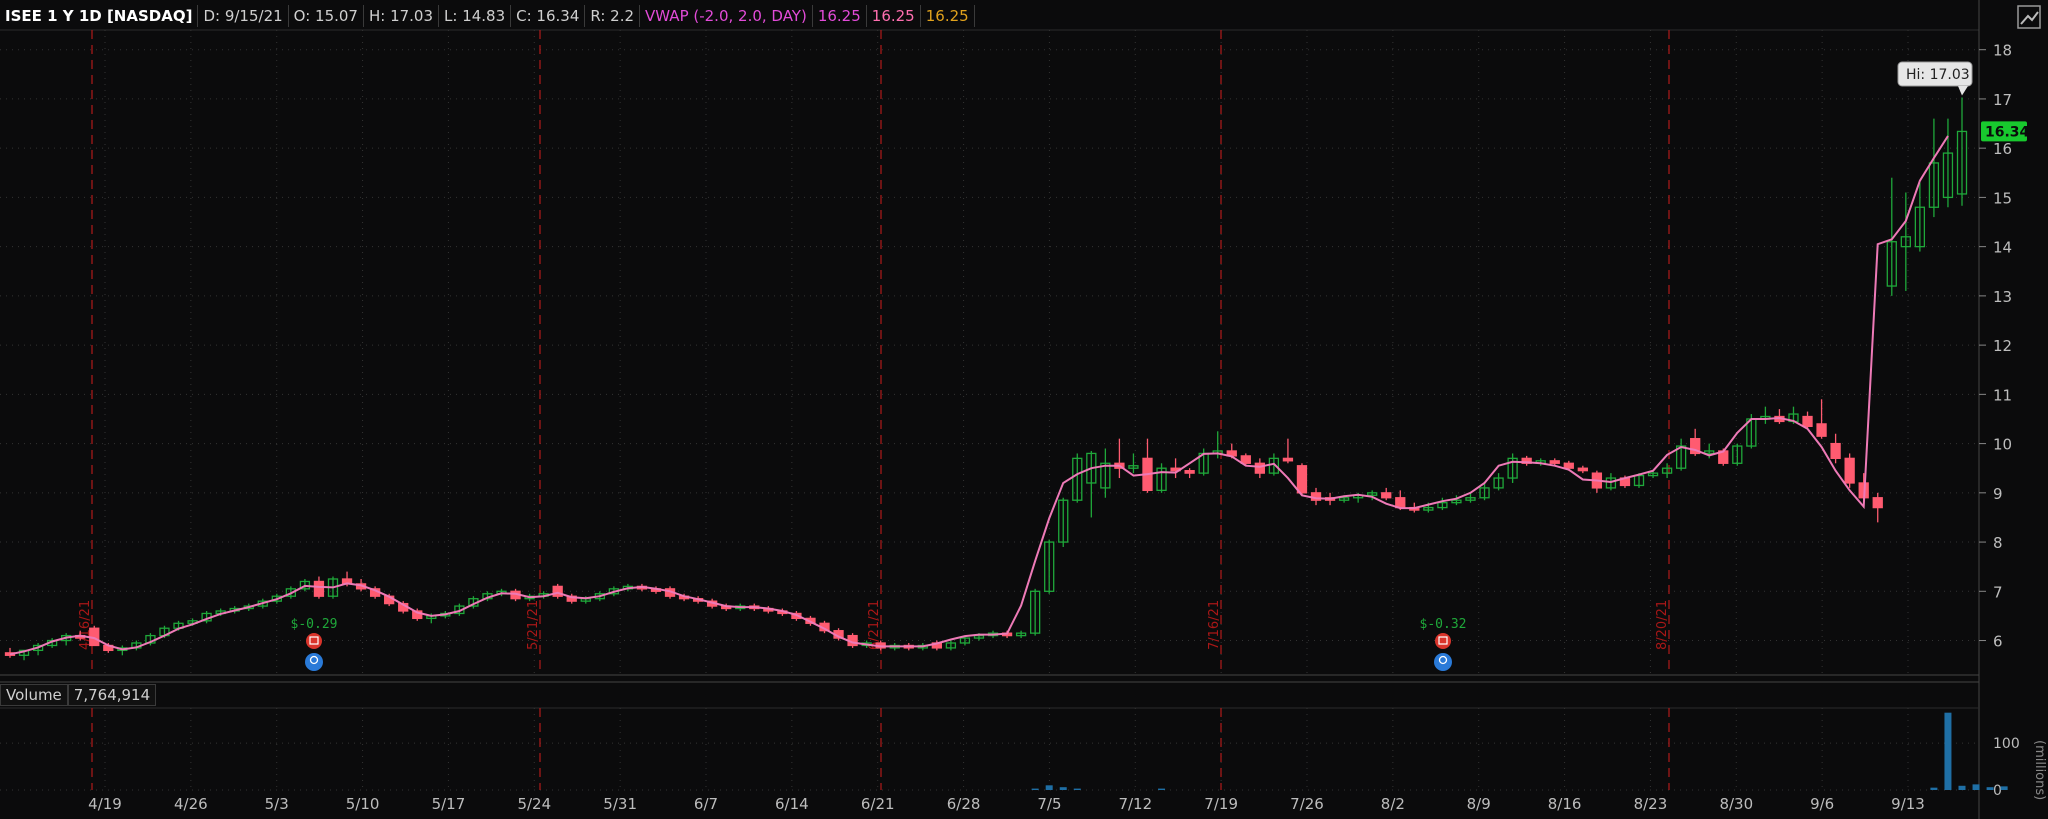 This screenshot has height=819, width=2048. I want to click on x-tick-label: 7/26, so click(1307, 804).